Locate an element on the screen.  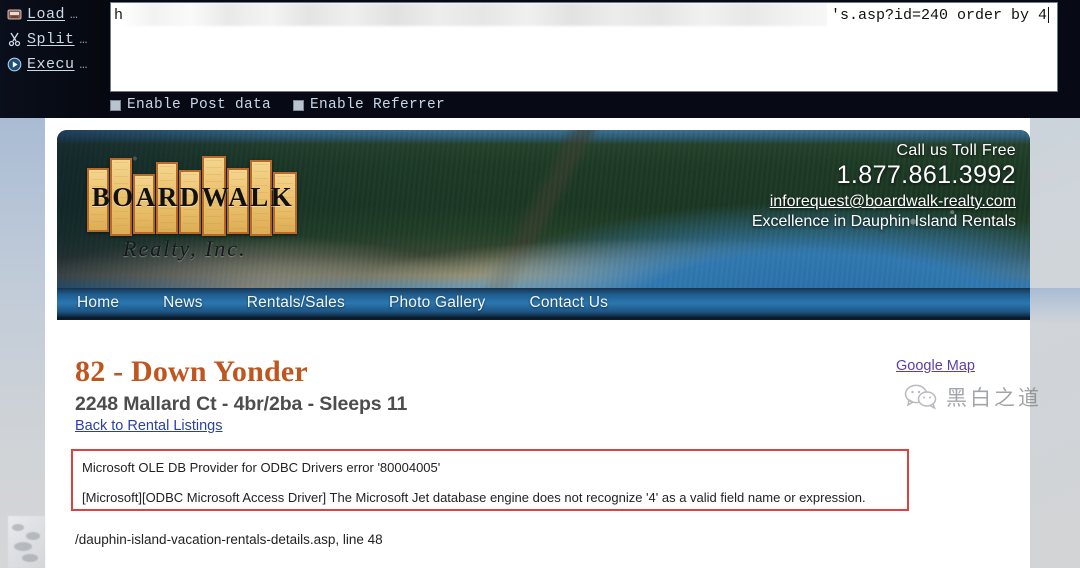
watermark-text: 黑白之道 is located at coordinates (994, 398).